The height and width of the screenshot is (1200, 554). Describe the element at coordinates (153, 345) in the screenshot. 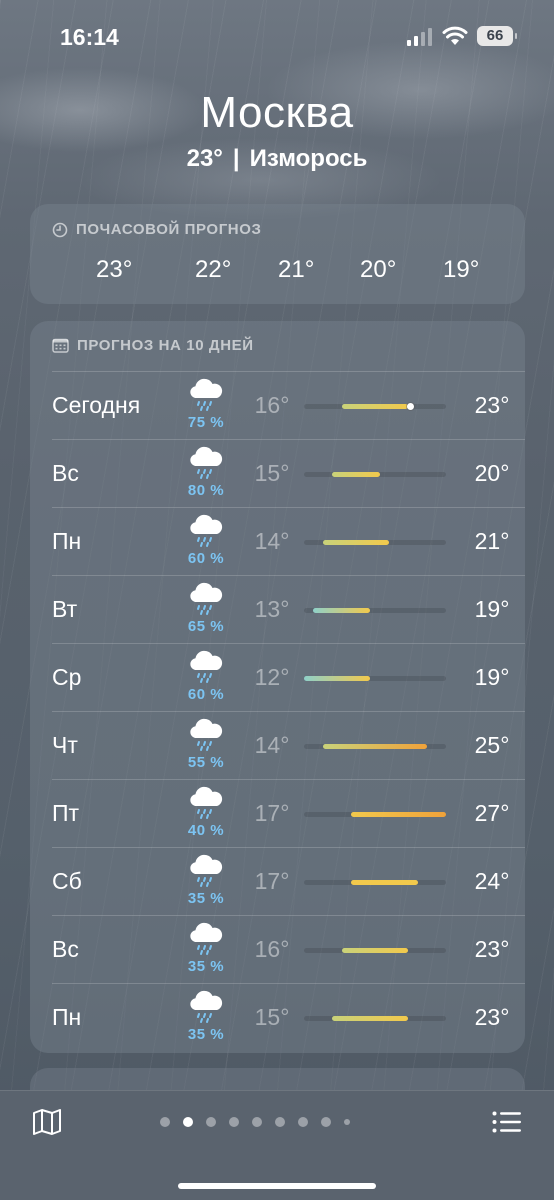

I see `ten-day-forecast-title: ПРОГНОЗ НА 10 ДНЕЙ` at that location.